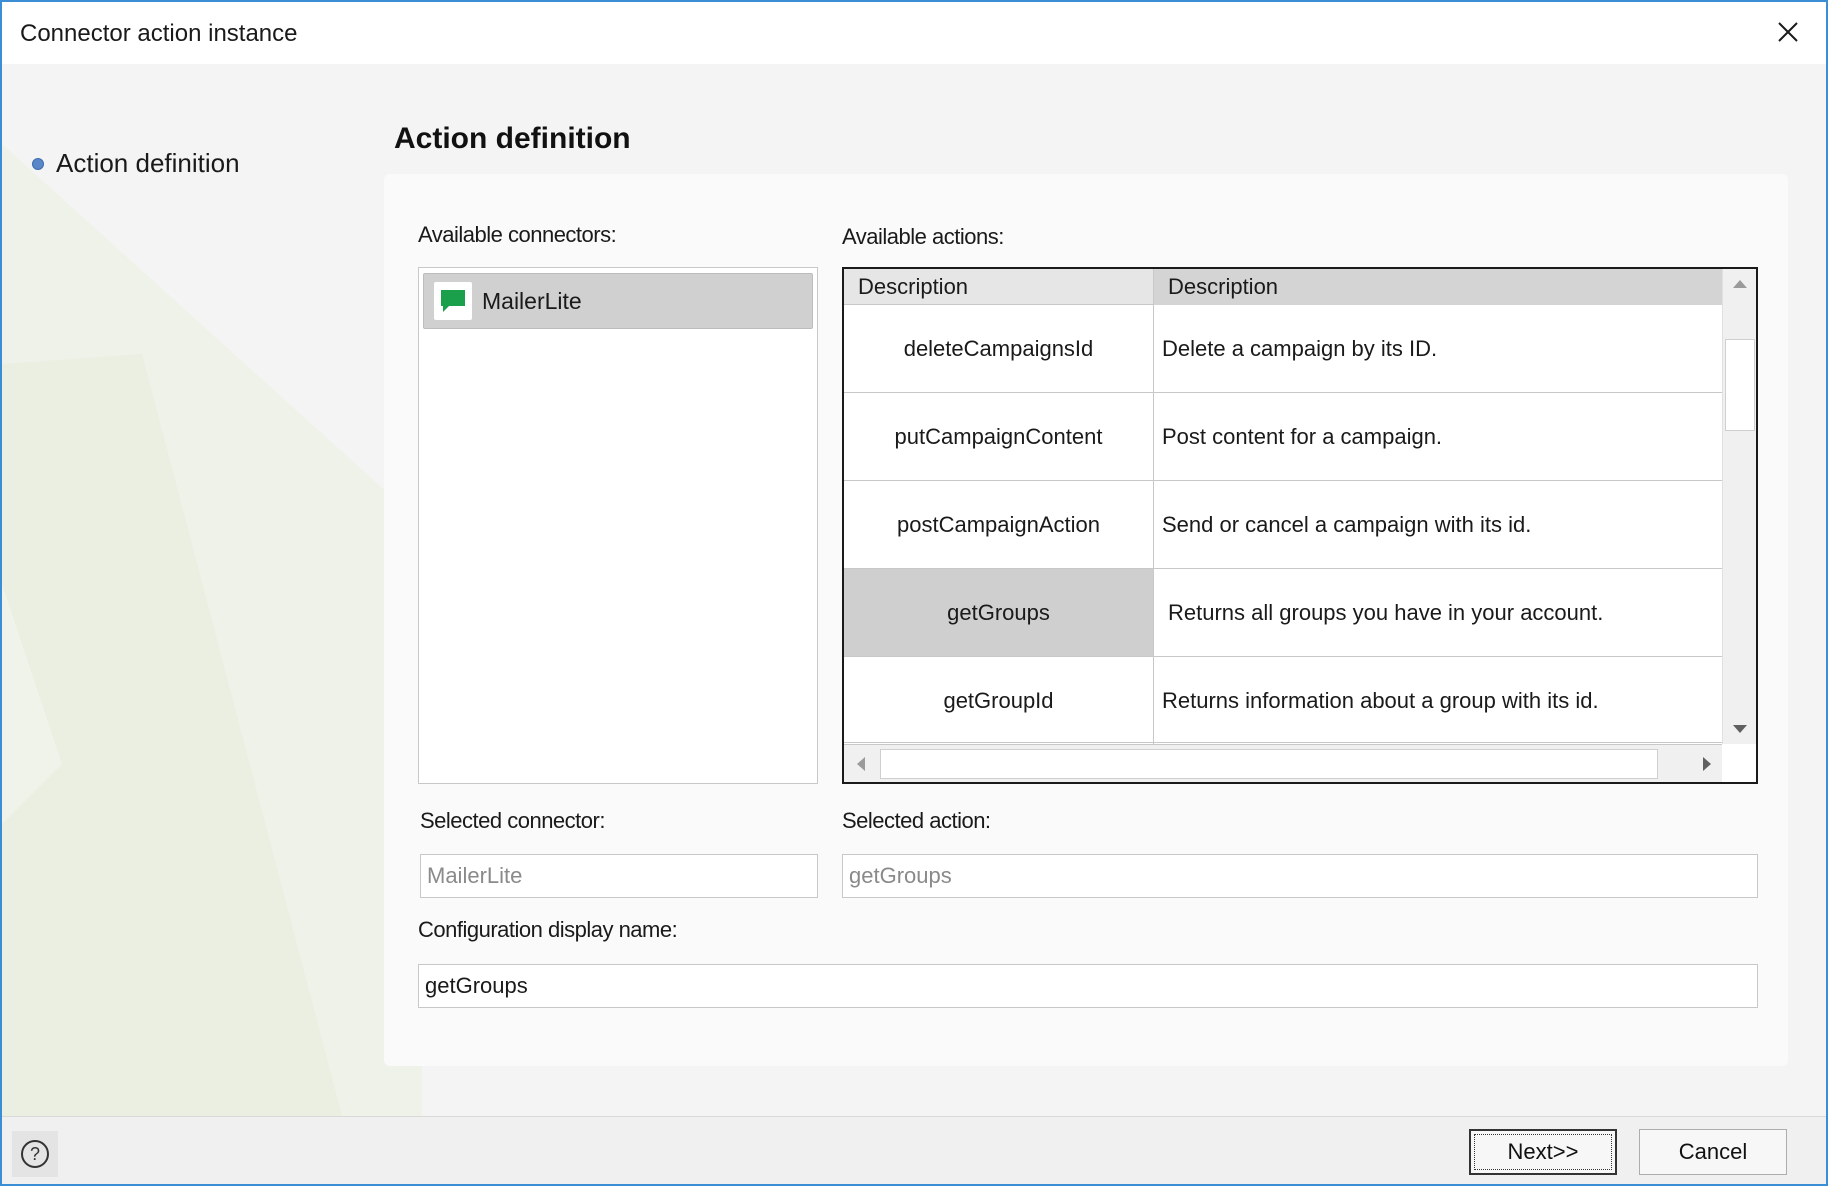  I want to click on dialog-footer: ? Next>> Cancel, so click(914, 1150).